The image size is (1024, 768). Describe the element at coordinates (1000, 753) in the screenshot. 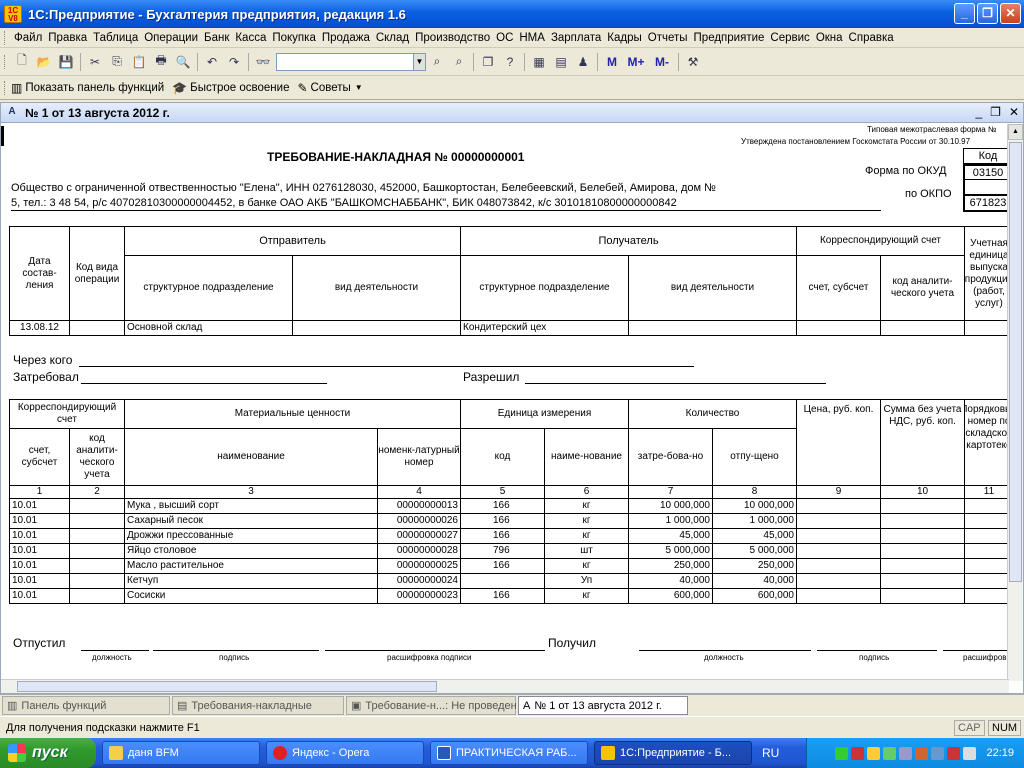

I see `clock: 22:19` at that location.